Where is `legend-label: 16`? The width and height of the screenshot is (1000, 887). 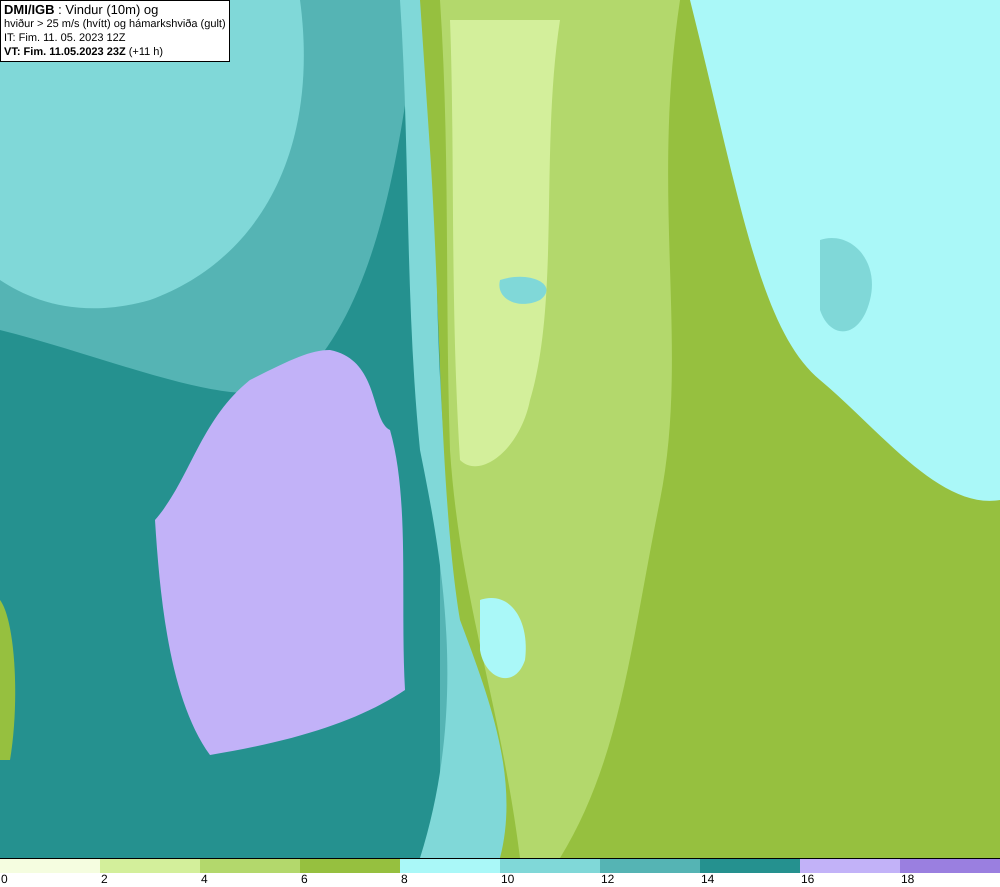
legend-label: 16 is located at coordinates (807, 879).